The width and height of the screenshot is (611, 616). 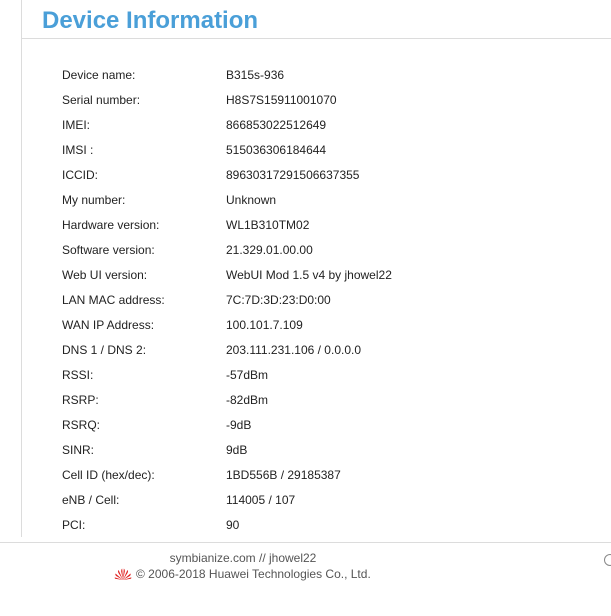 I want to click on info-row-imsi: IMSI : 515036306184644, so click(x=272, y=149).